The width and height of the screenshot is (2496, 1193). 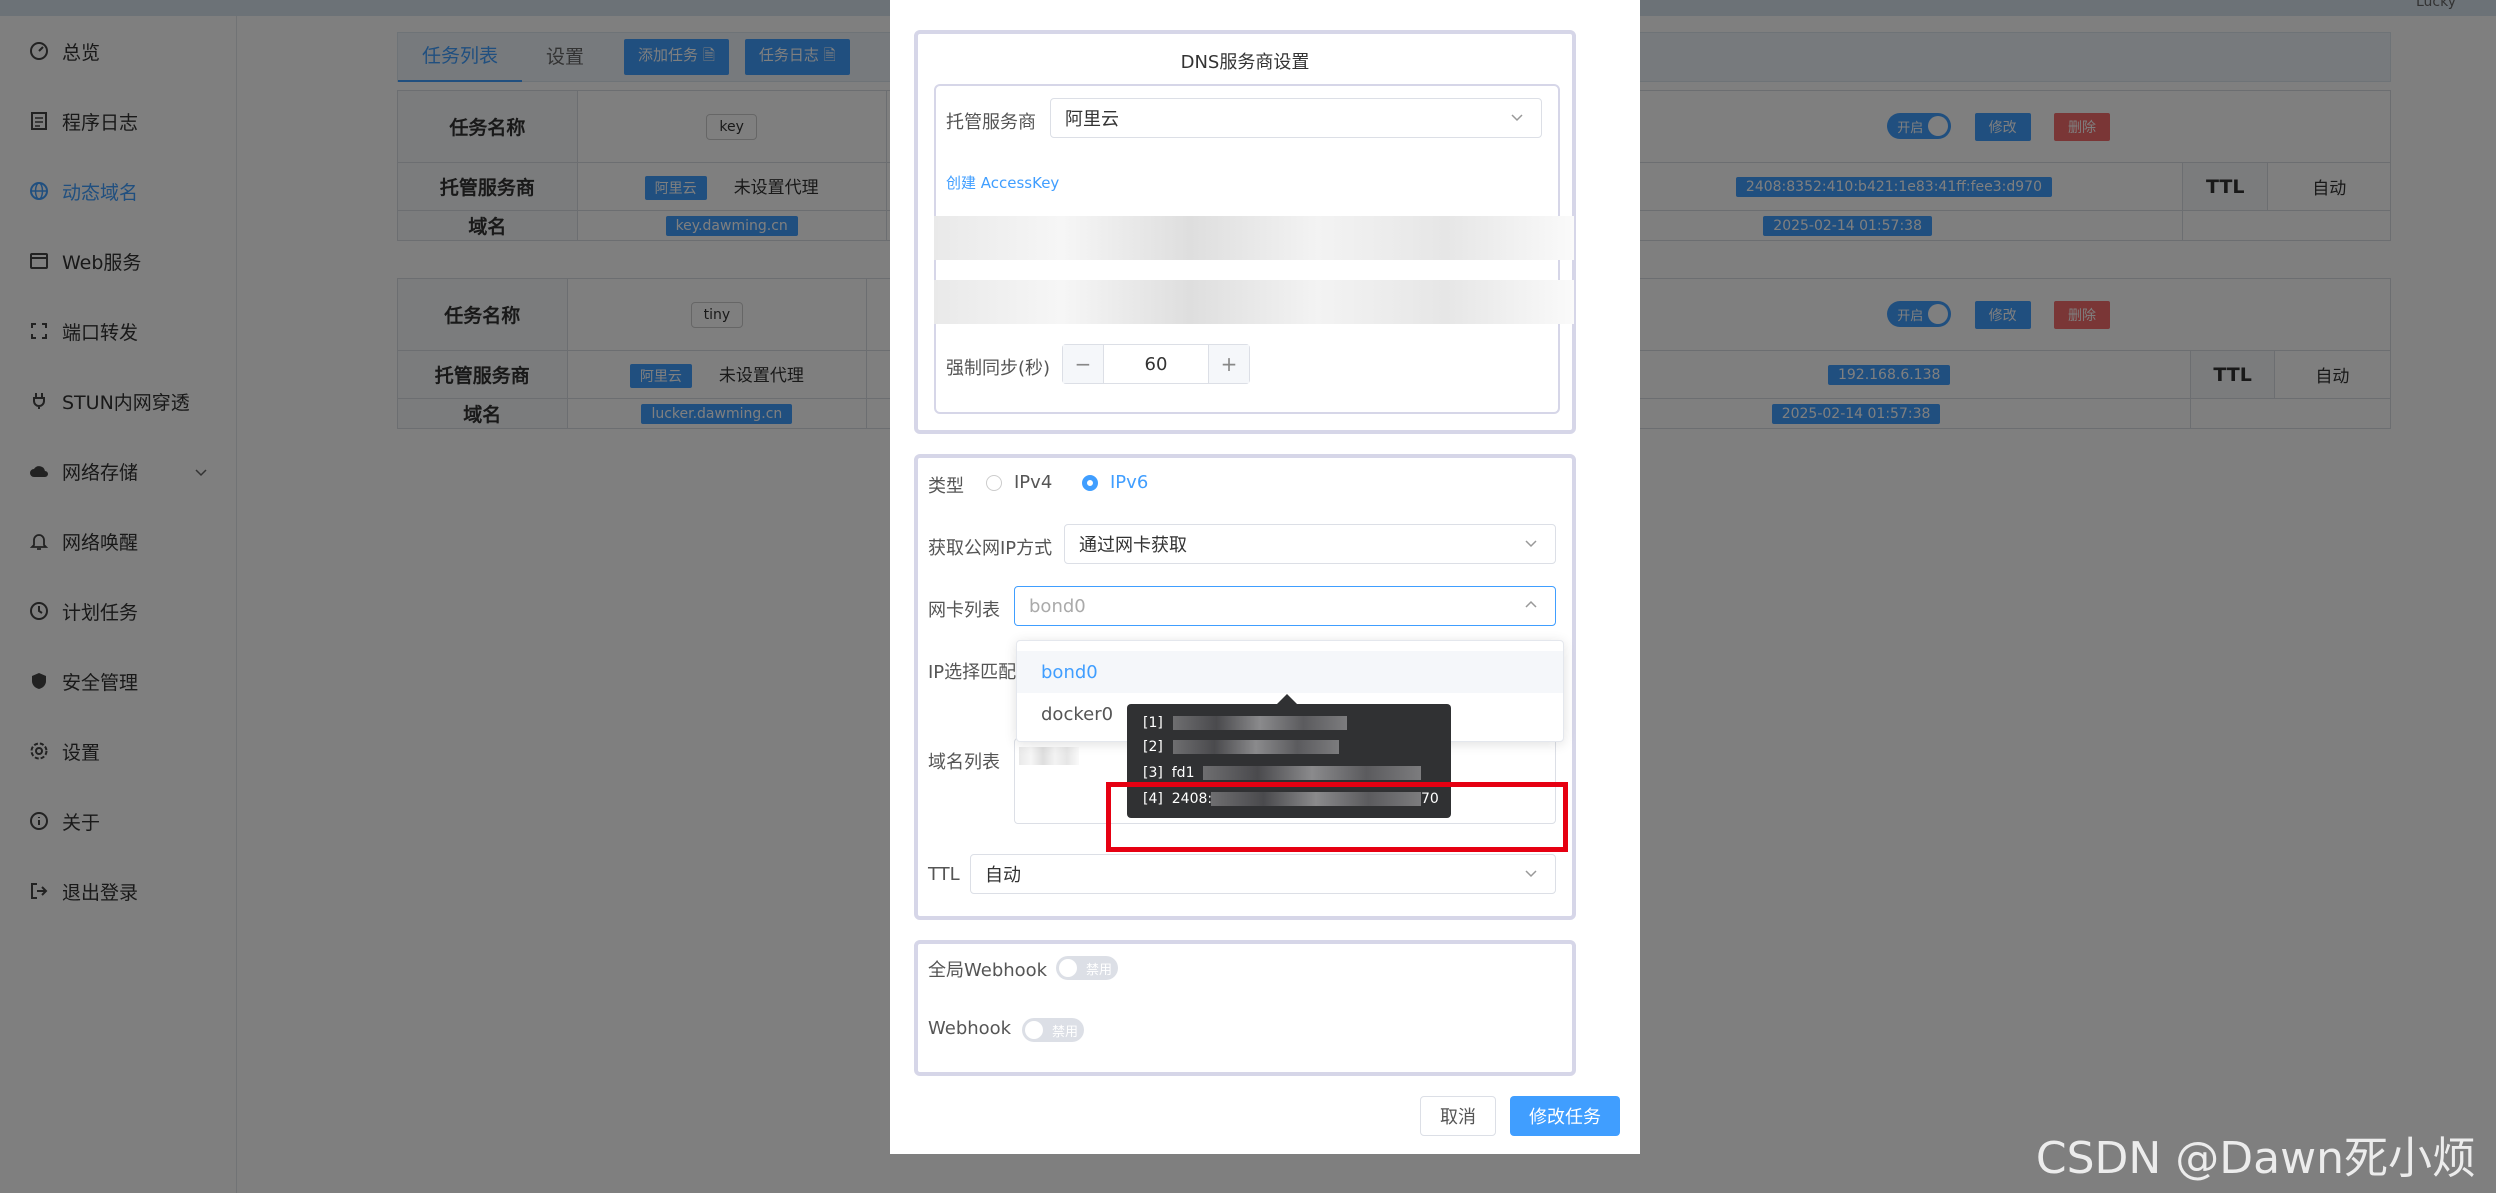 What do you see at coordinates (1531, 607) in the screenshot?
I see `chevron-up-icon` at bounding box center [1531, 607].